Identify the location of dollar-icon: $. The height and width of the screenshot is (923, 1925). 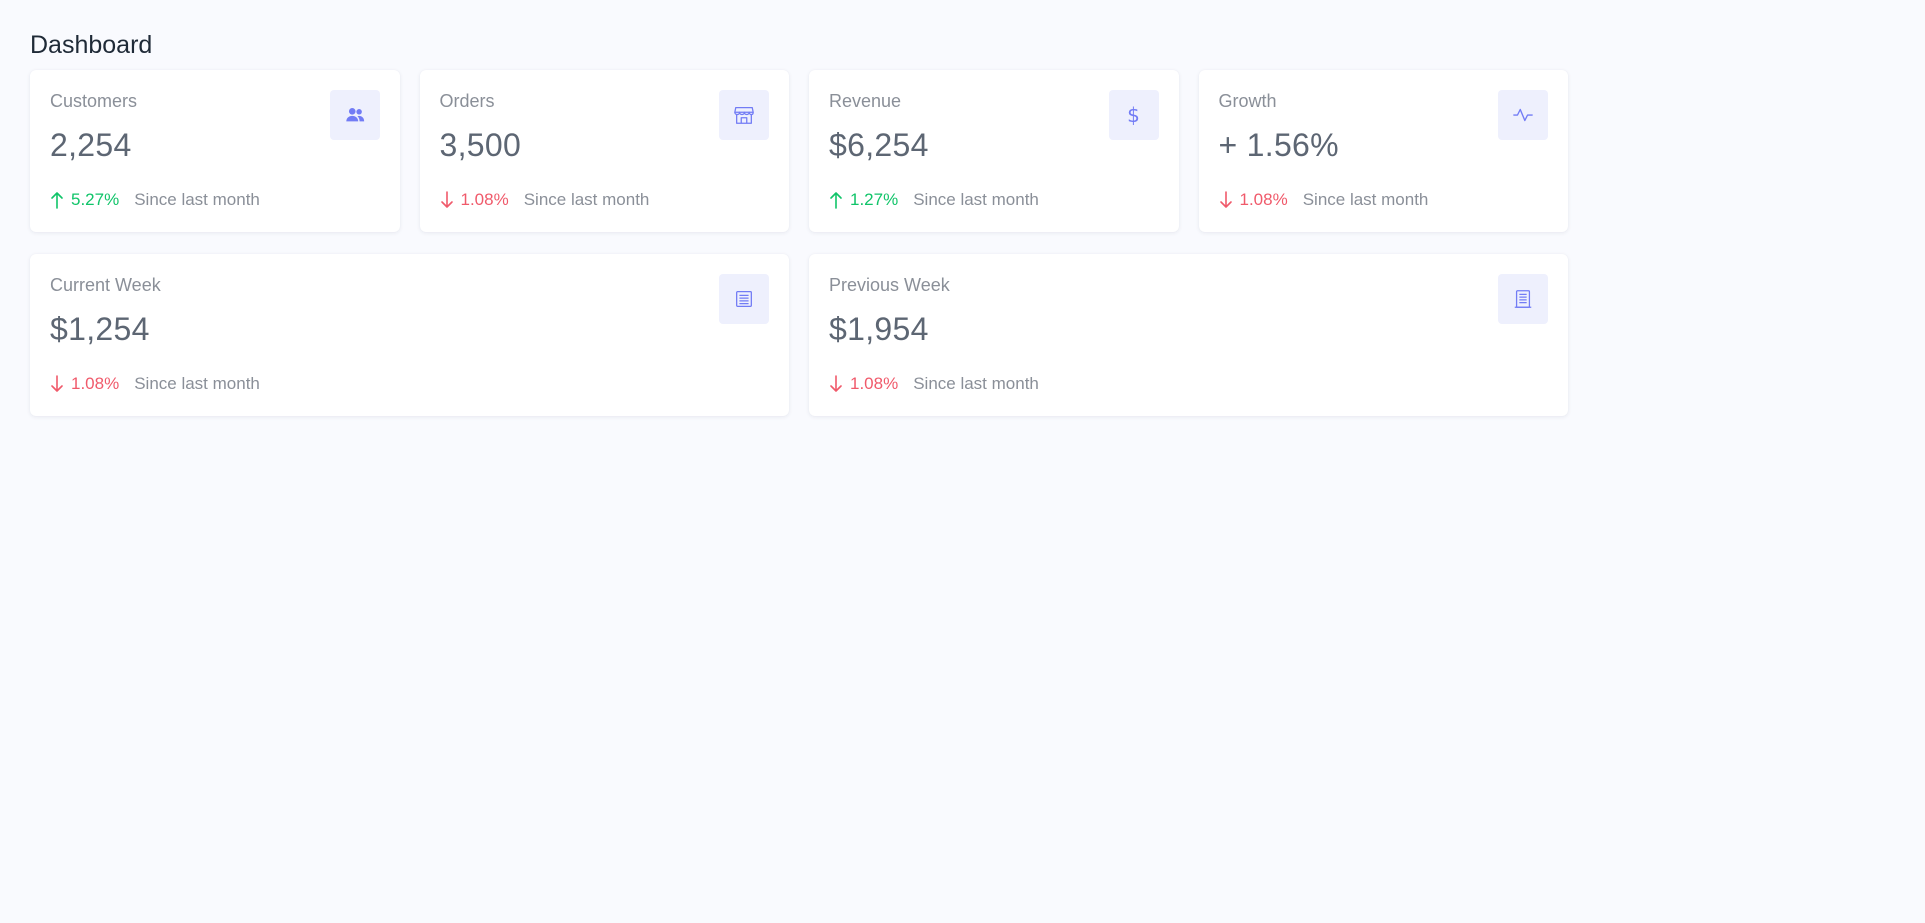
(1133, 115).